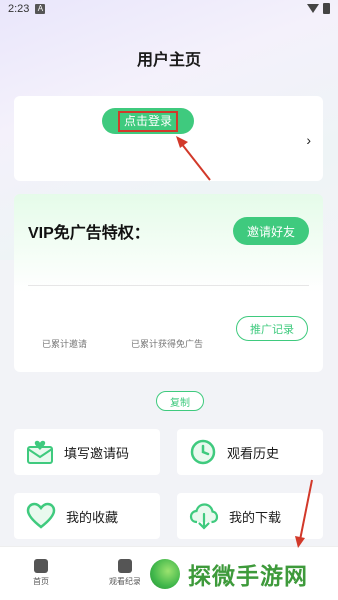  I want to click on heart-icon, so click(41, 515).